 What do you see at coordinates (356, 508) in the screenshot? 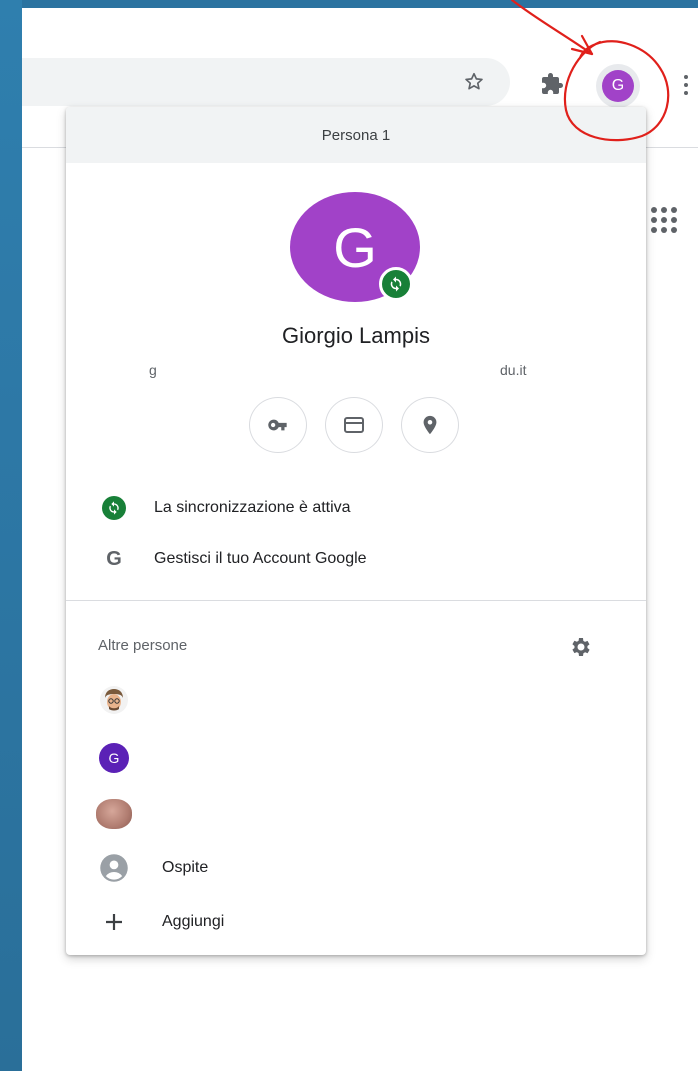
I see `sync-status-row: La sincronizzazione è attiva` at bounding box center [356, 508].